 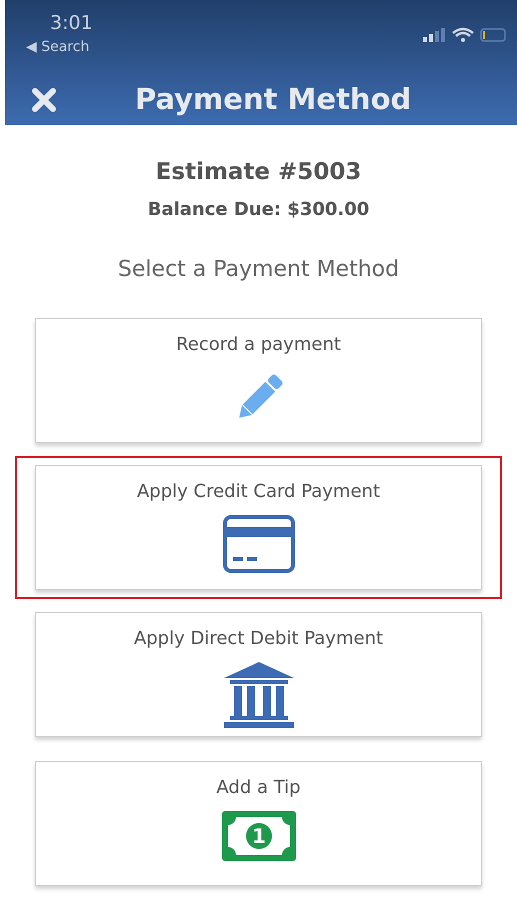 I want to click on signal-icon, so click(x=434, y=35).